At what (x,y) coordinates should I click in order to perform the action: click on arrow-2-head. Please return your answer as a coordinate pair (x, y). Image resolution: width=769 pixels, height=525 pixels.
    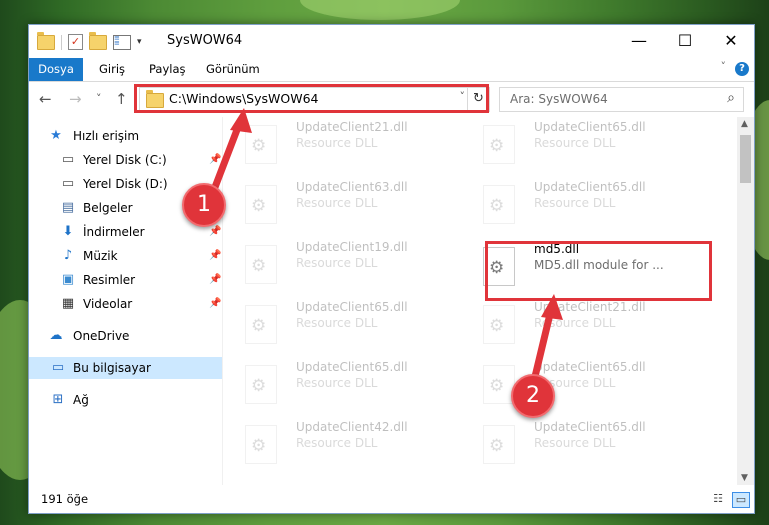
    Looking at the image, I should click on (552, 307).